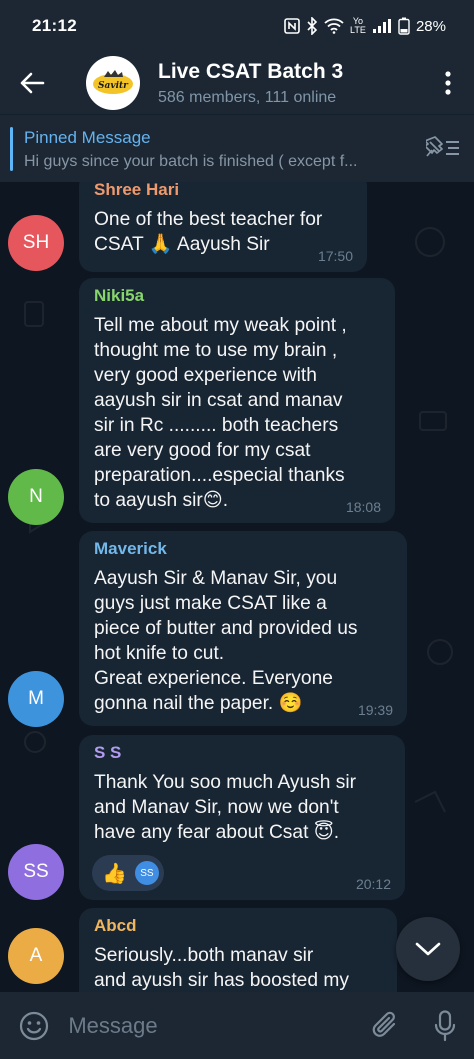 This screenshot has width=474, height=1059. I want to click on arrow-left-icon, so click(32, 83).